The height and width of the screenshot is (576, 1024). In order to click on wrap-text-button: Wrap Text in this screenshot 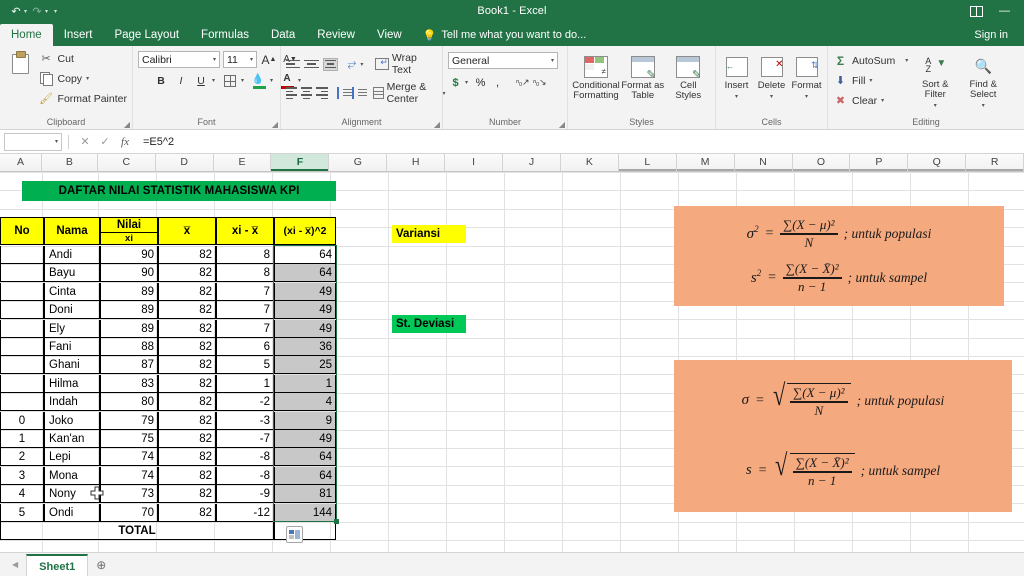, I will do `click(406, 64)`.